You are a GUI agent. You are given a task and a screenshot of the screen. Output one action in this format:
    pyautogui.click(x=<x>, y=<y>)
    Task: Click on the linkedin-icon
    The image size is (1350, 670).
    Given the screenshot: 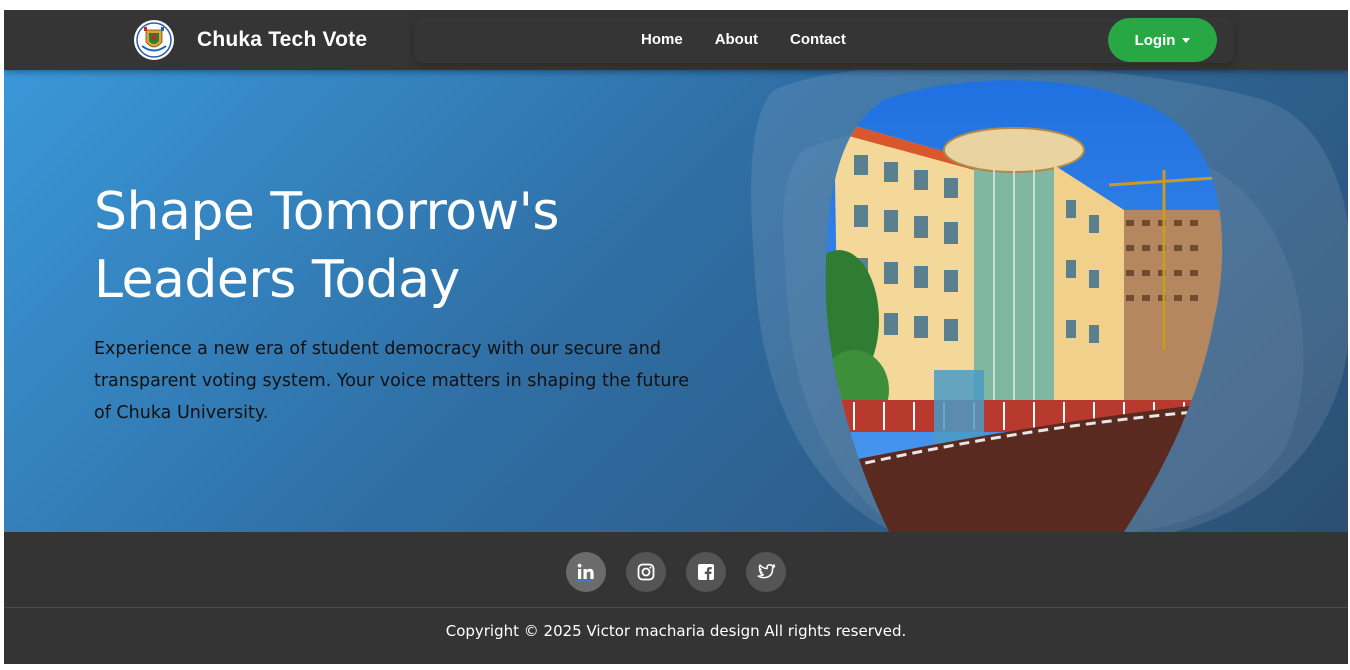 What is the action you would take?
    pyautogui.click(x=585, y=572)
    